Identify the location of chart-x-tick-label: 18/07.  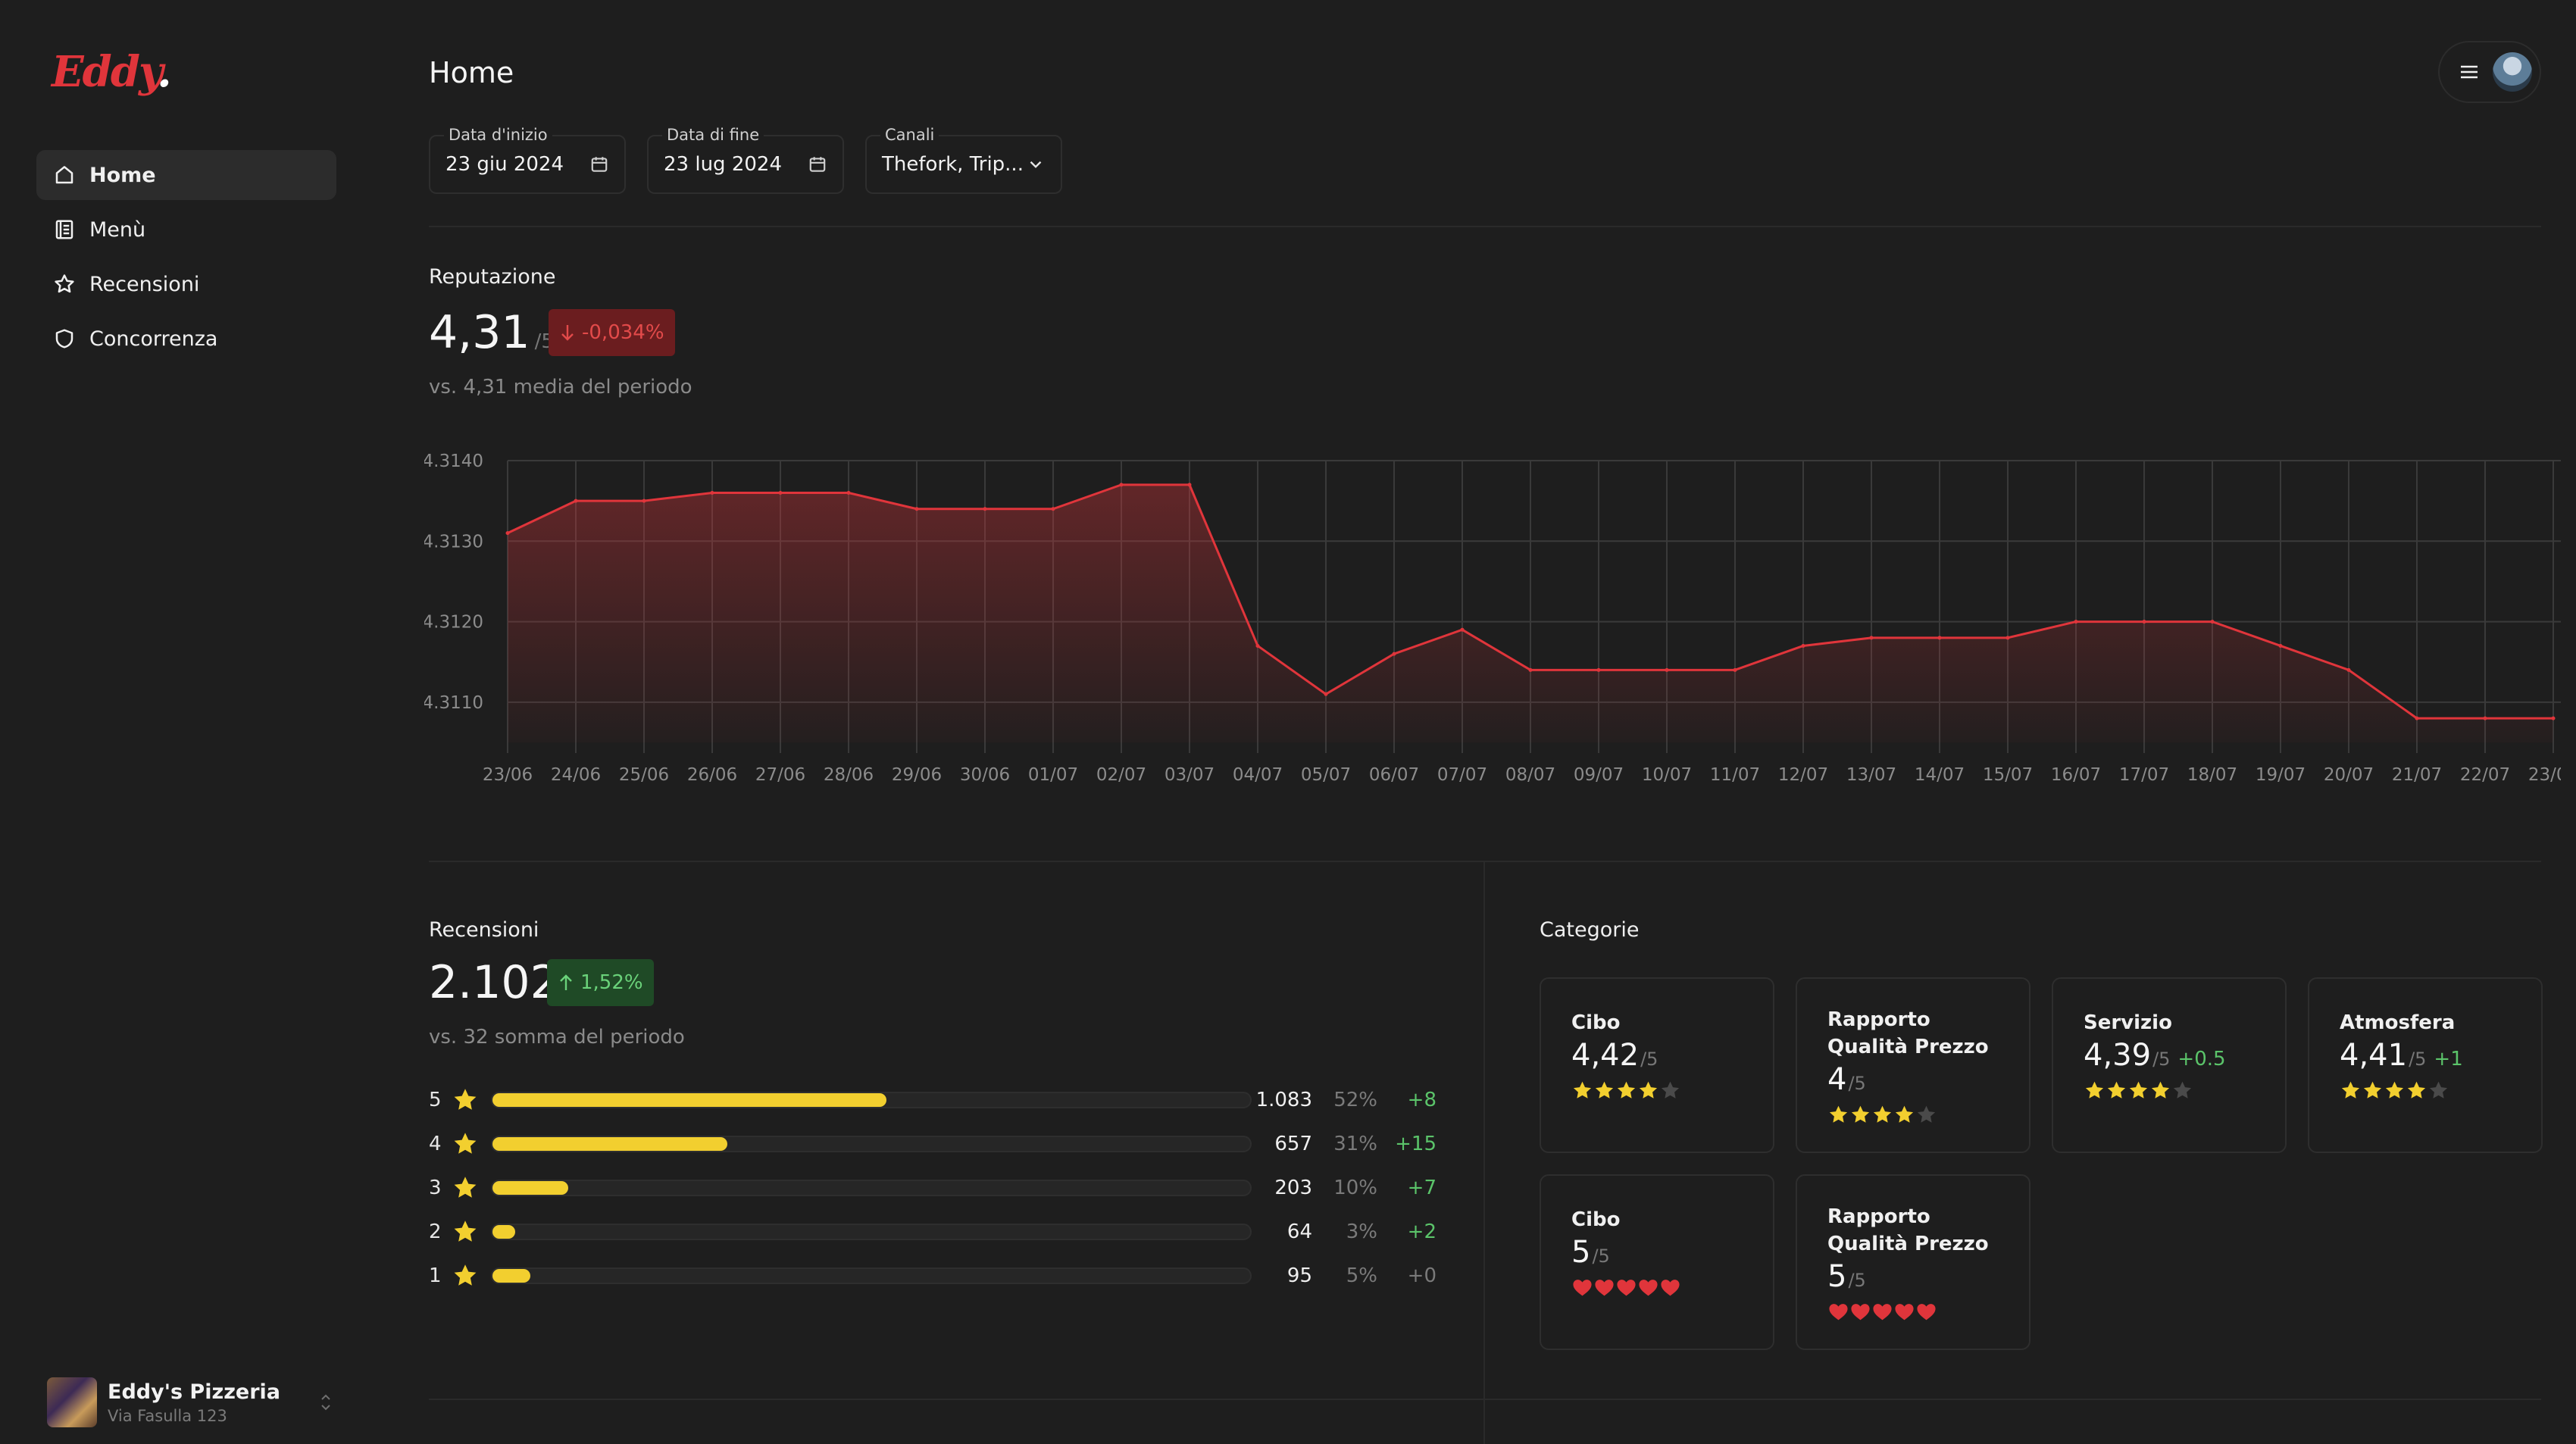
(2212, 775).